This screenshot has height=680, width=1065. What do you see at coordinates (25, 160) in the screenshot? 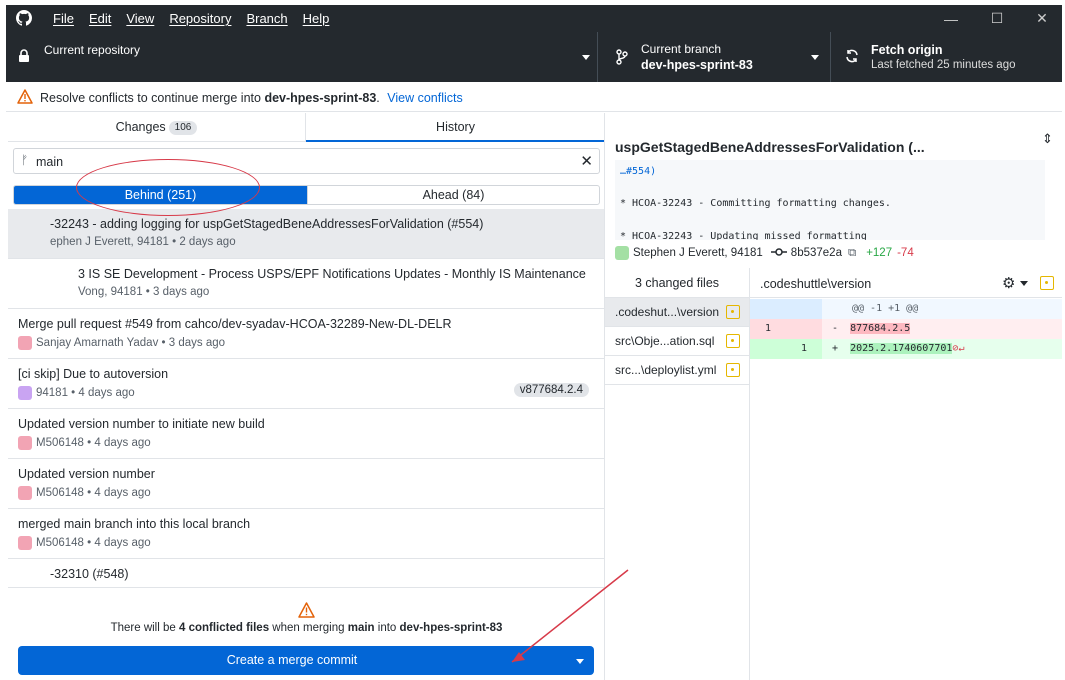
I see `branch-icon: ᚠ` at bounding box center [25, 160].